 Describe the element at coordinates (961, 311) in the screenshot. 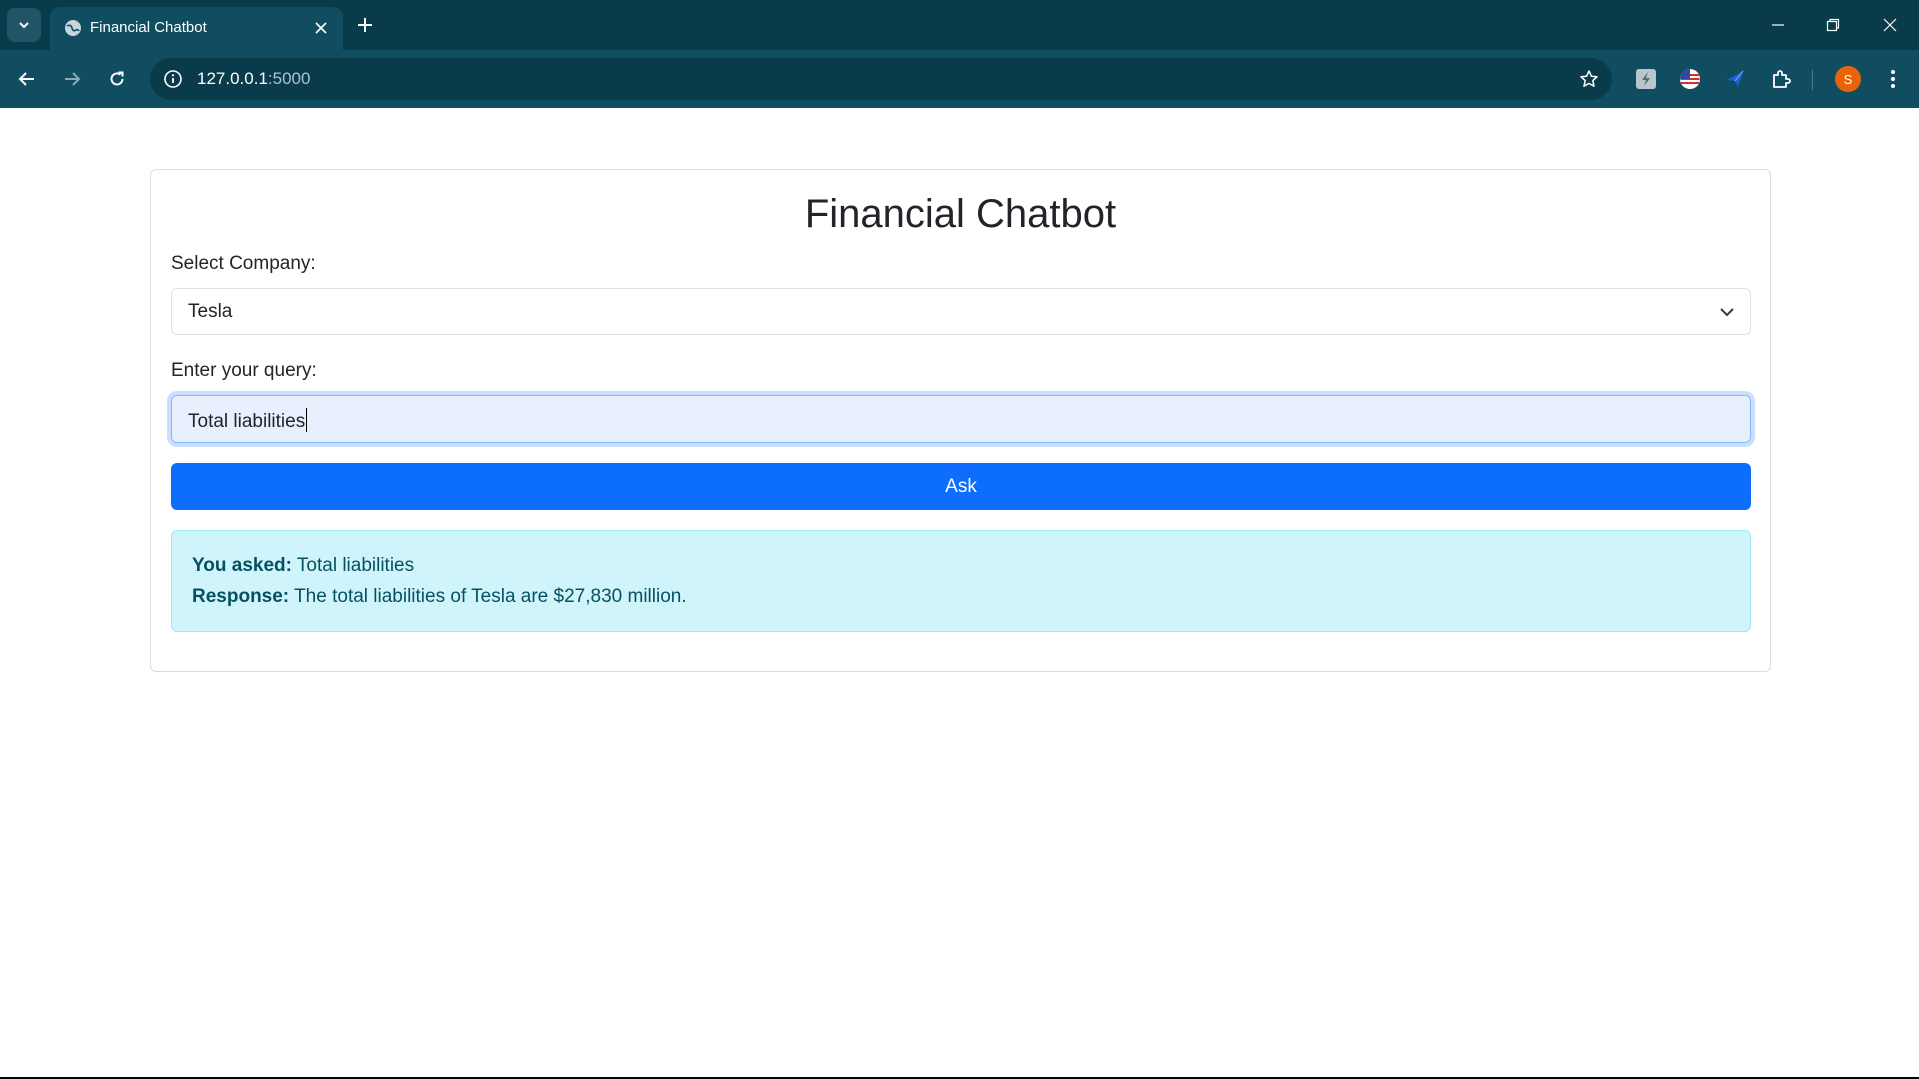

I see `company-select: Tesla` at that location.